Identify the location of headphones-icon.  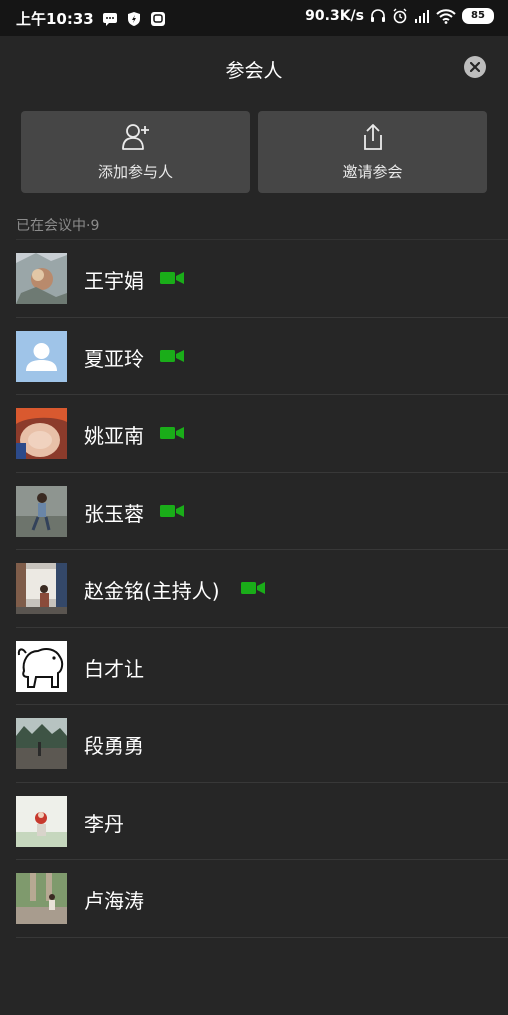
(378, 15).